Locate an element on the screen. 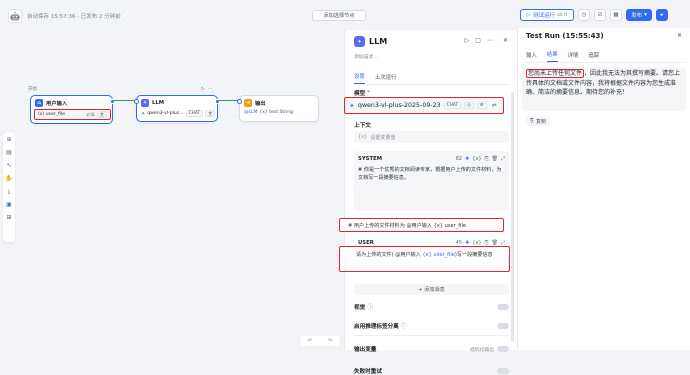  reasoning-toggle is located at coordinates (503, 325).